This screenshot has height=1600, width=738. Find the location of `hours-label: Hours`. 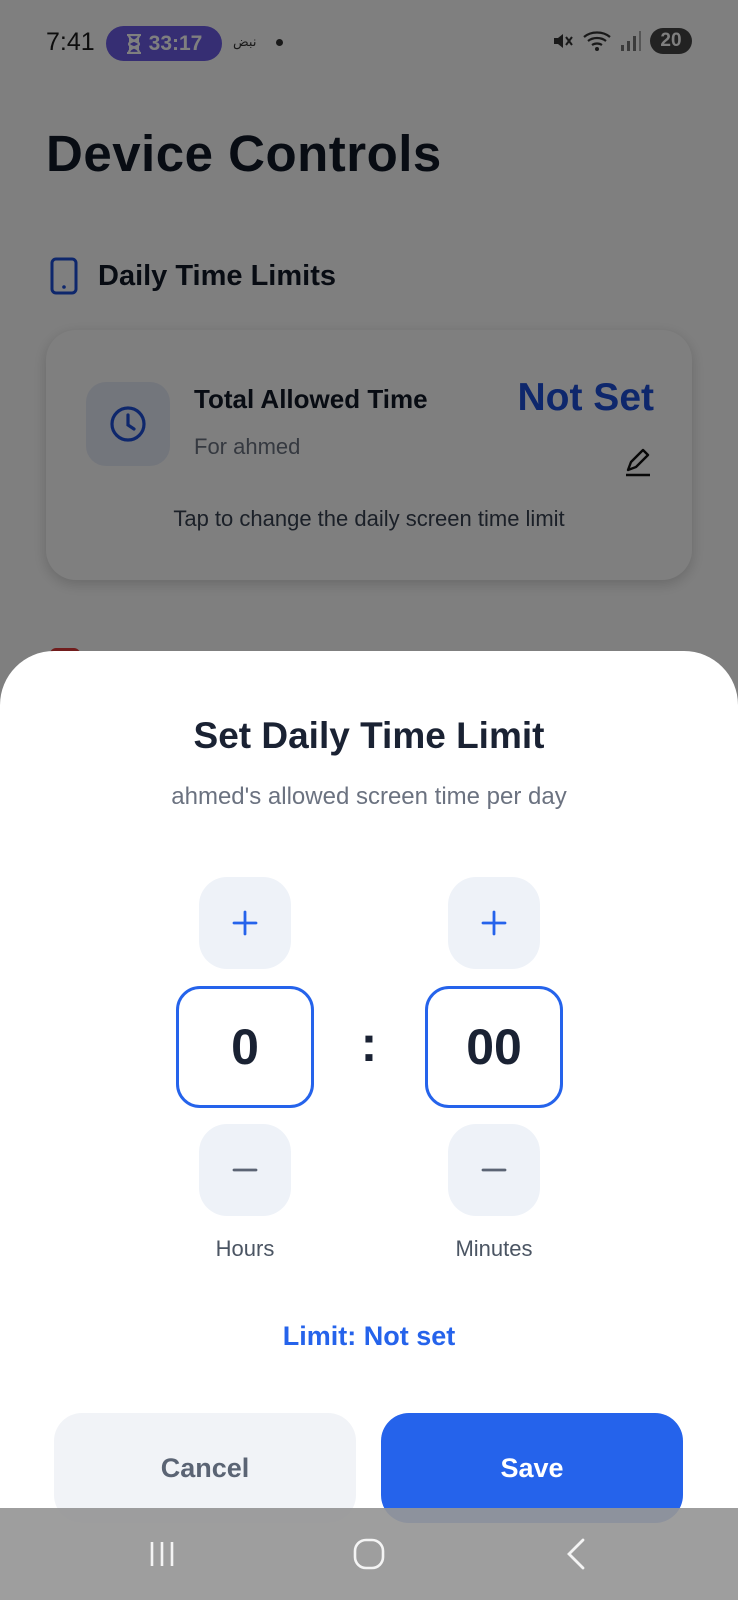

hours-label: Hours is located at coordinates (245, 1248).